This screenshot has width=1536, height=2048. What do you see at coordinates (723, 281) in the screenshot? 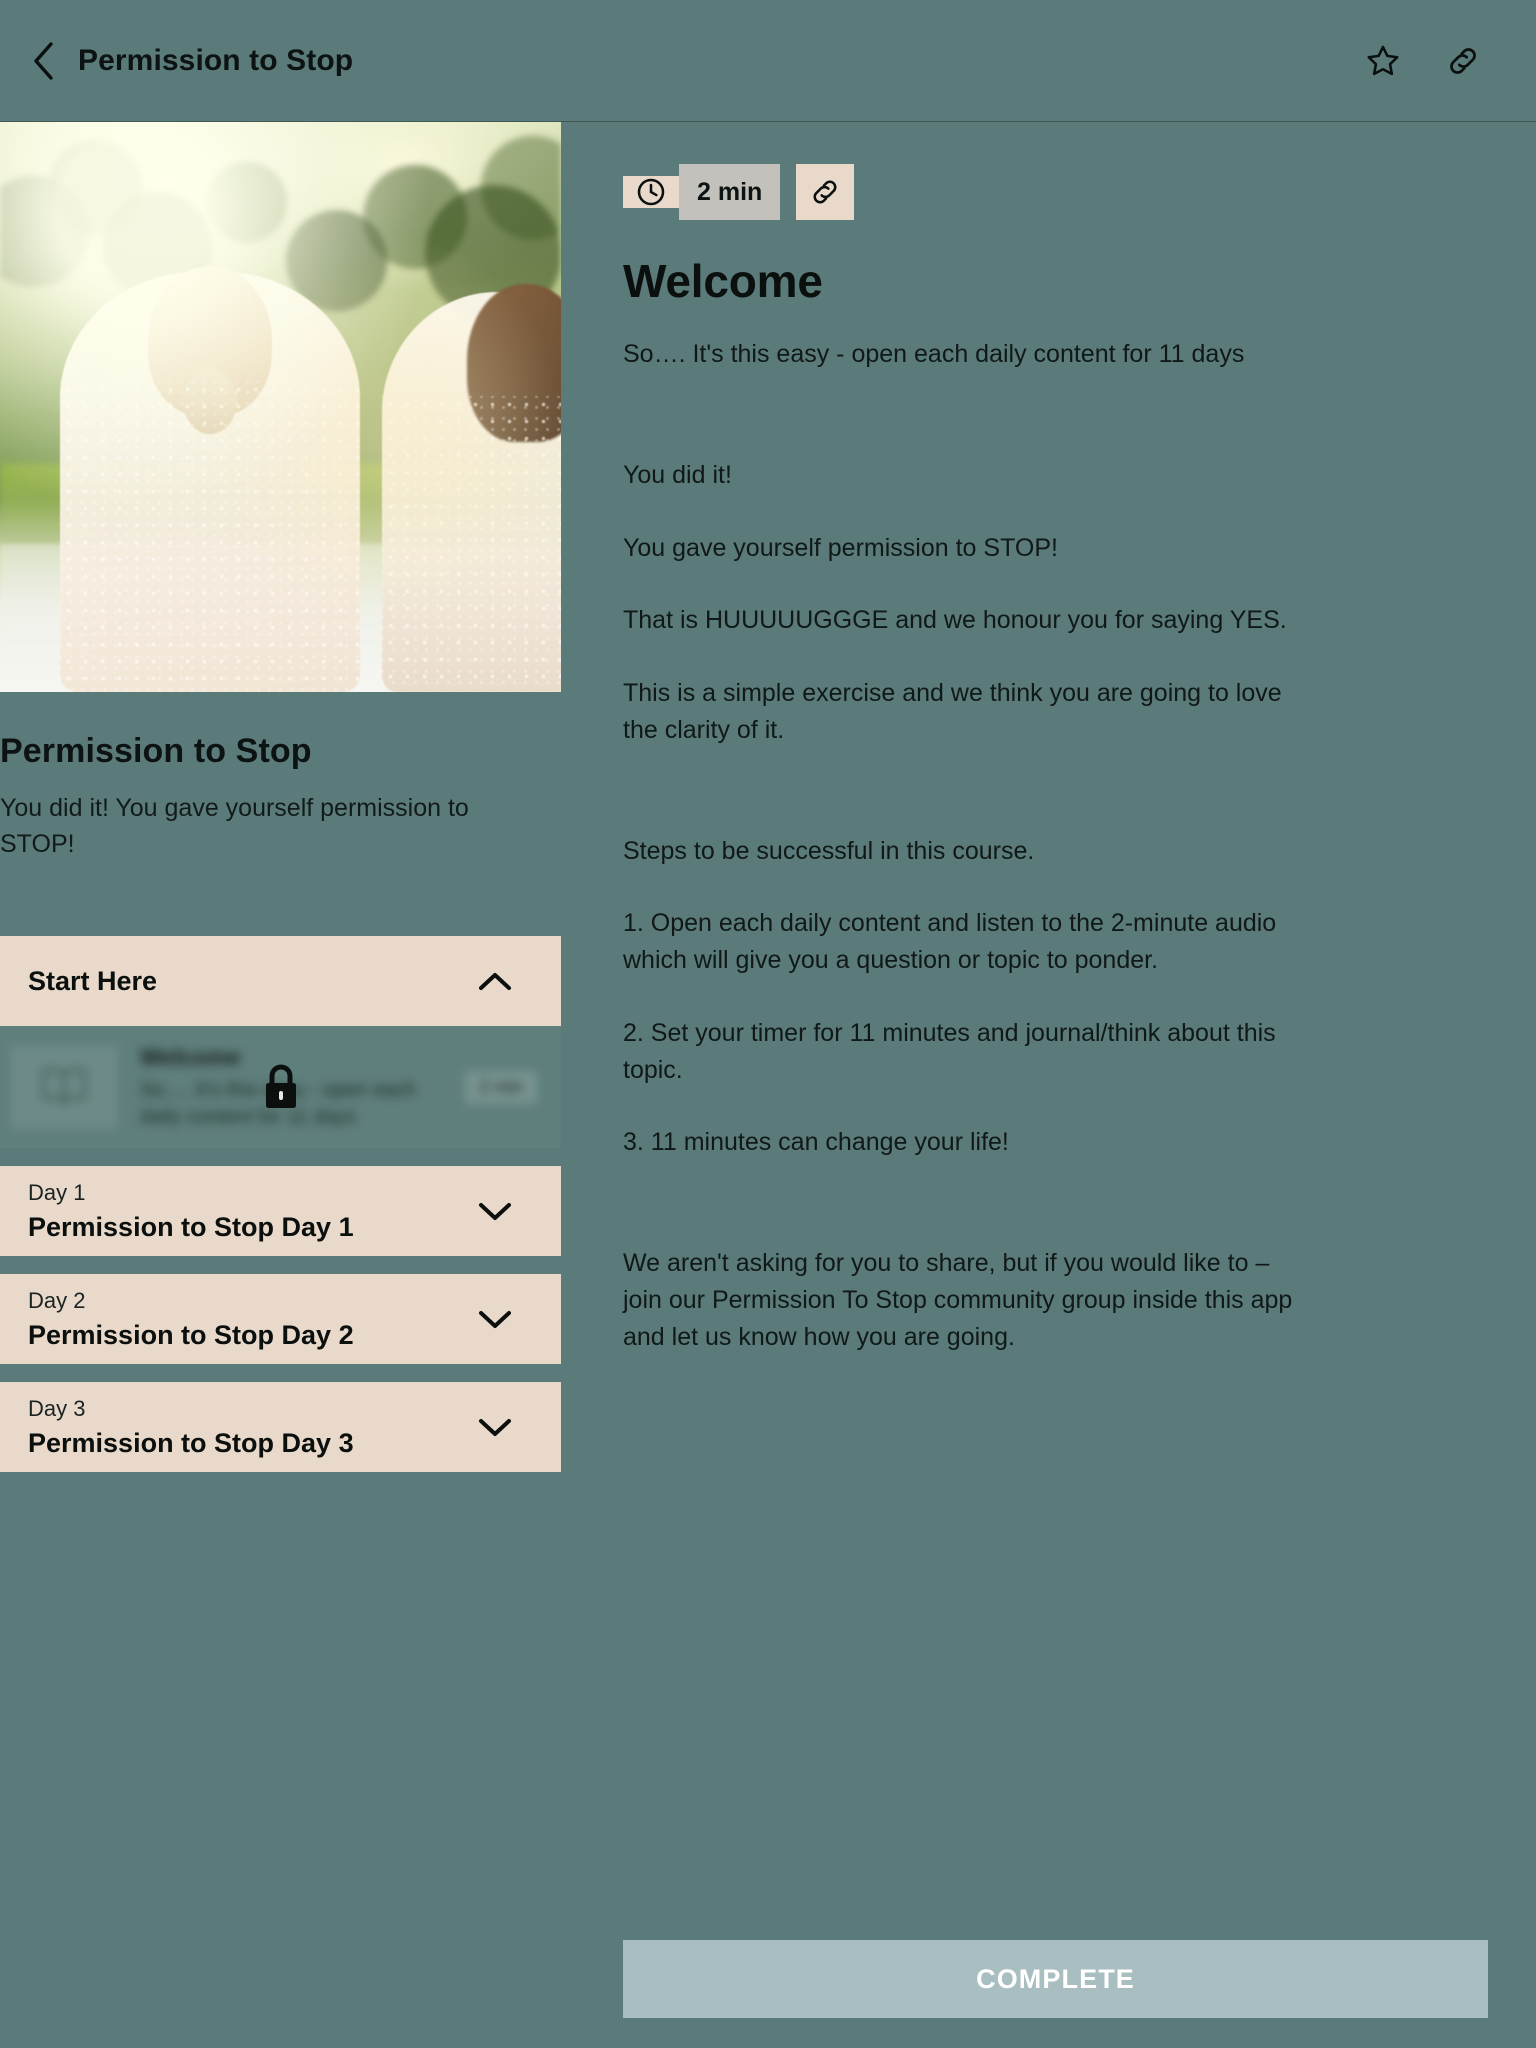
I see `lesson-title: Welcome` at bounding box center [723, 281].